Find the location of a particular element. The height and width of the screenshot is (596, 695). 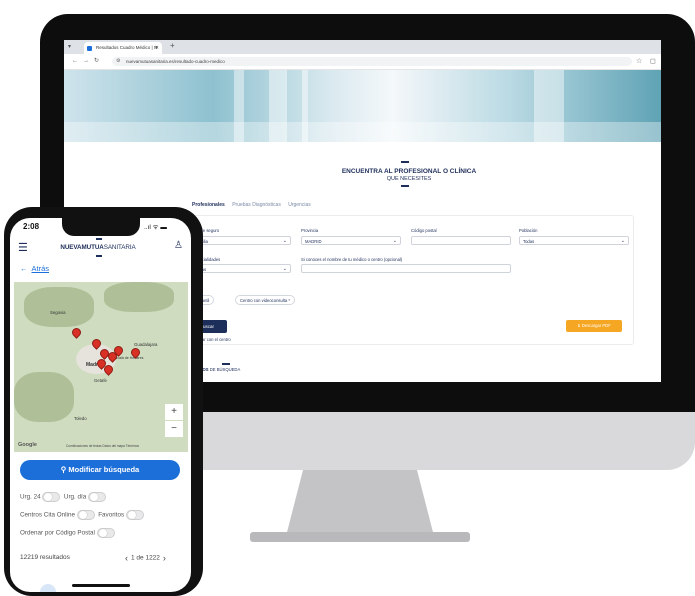

map-pin is located at coordinates (76, 332).